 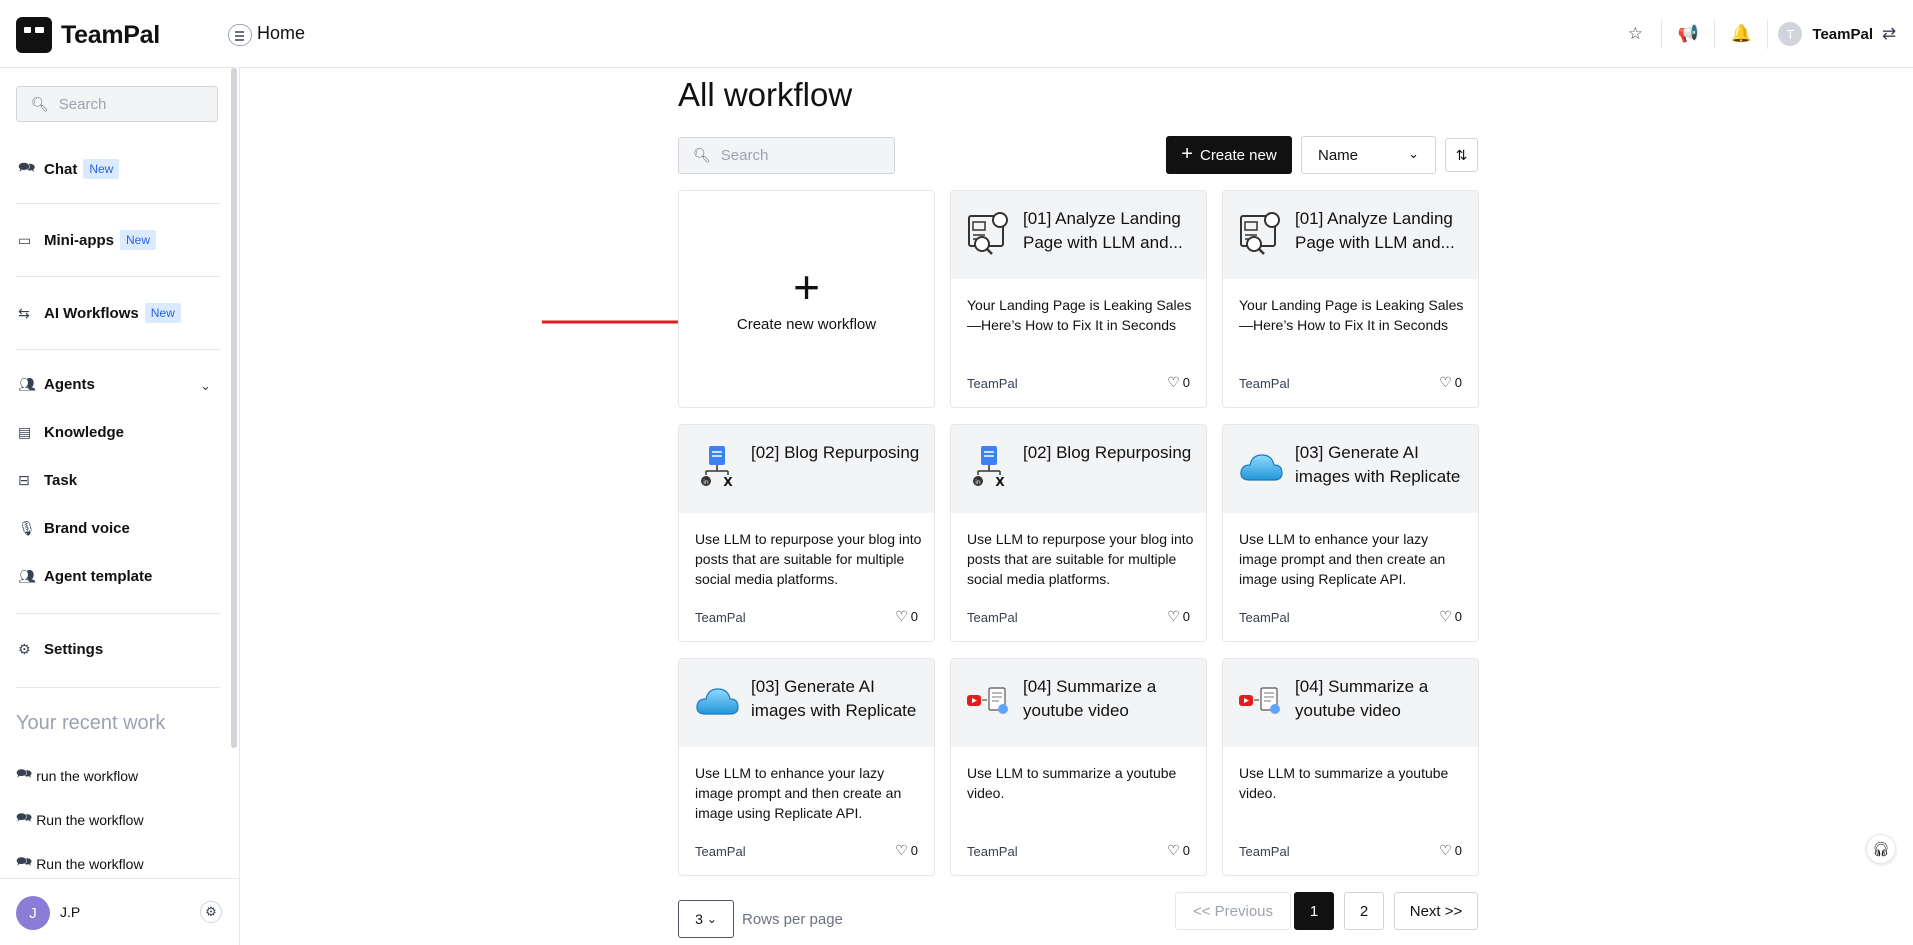 What do you see at coordinates (989, 467) in the screenshot?
I see `blog-icon: in X` at bounding box center [989, 467].